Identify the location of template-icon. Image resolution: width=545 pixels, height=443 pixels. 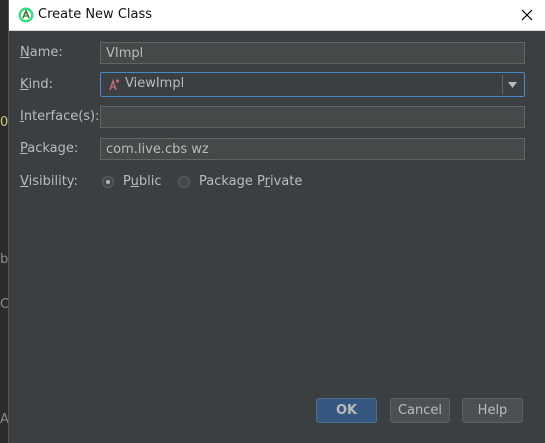
(114, 84).